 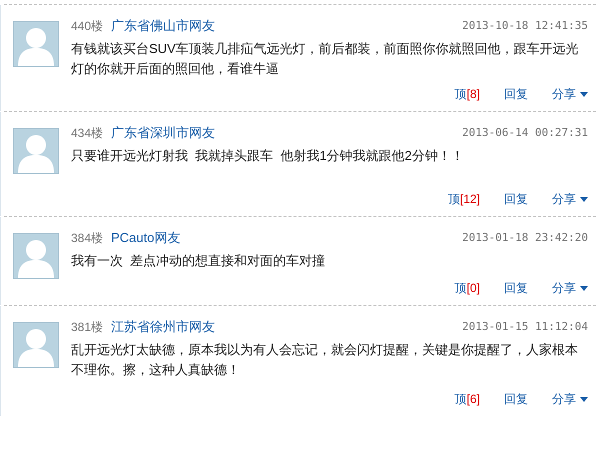 What do you see at coordinates (464, 199) in the screenshot?
I see `upvote-button: 顶[12]` at bounding box center [464, 199].